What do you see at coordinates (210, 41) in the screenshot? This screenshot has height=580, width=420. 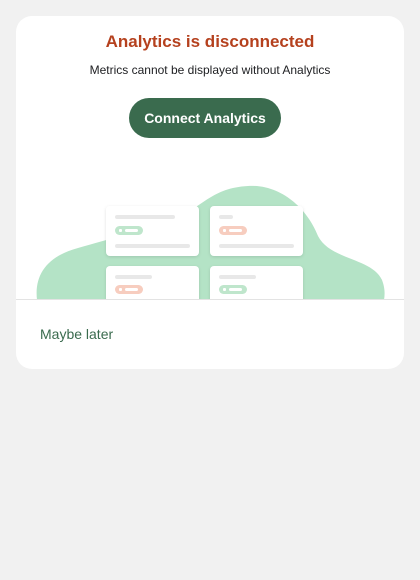 I see `dialog-title: Analytics is disconnected` at bounding box center [210, 41].